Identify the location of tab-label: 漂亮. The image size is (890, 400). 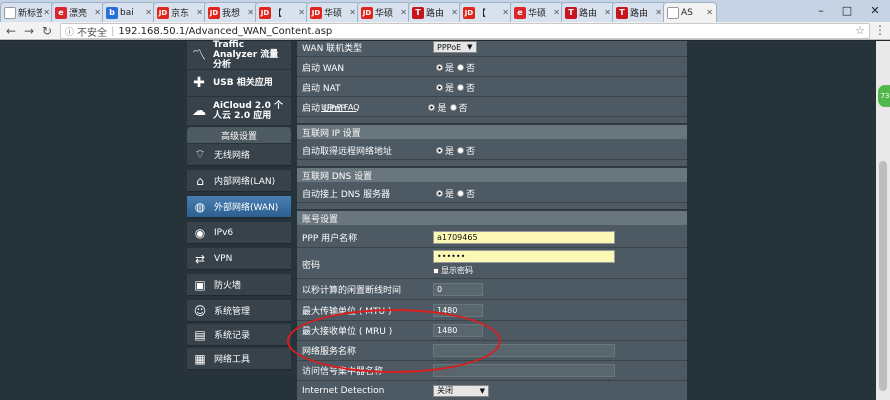
(78, 14).